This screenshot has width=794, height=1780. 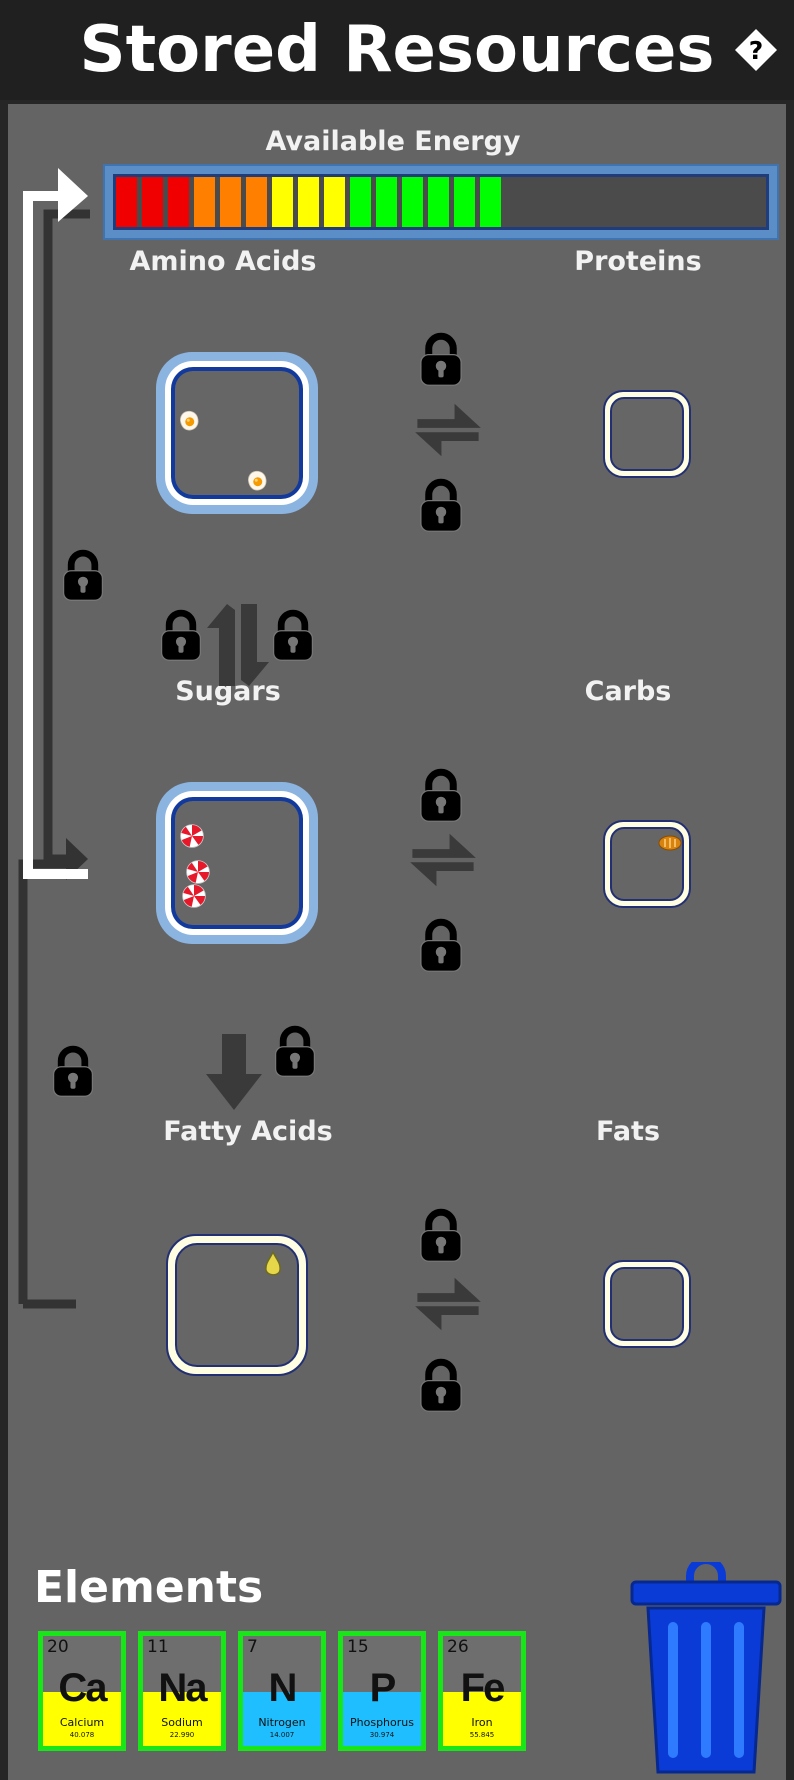 I want to click on element-card-na: 11 Na Sodium 22.990, so click(x=182, y=1691).